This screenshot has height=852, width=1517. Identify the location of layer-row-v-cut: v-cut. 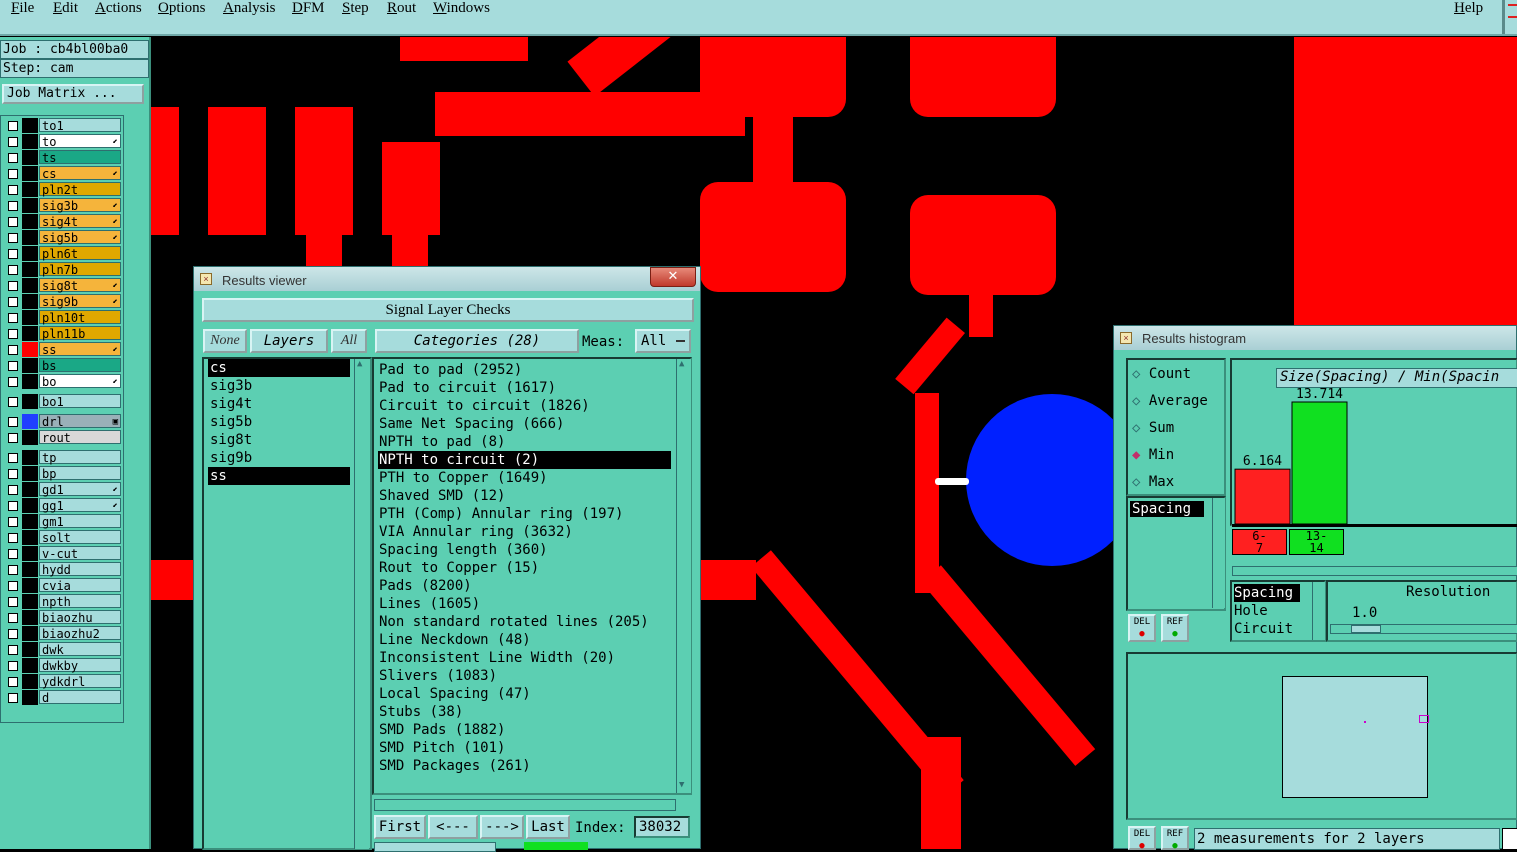
(62, 553).